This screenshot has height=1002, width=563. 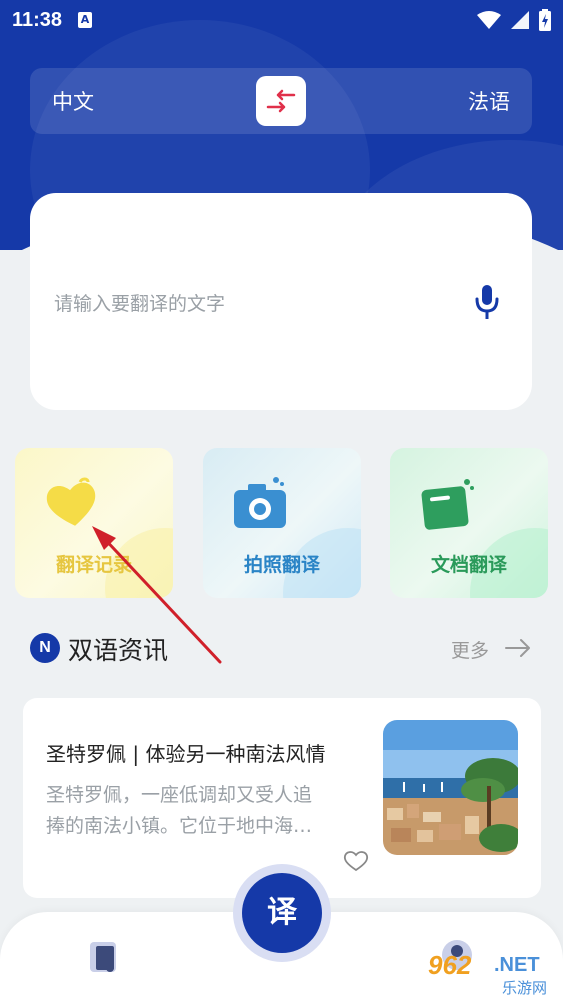 I want to click on translate-fab-ring: 译, so click(x=282, y=913).